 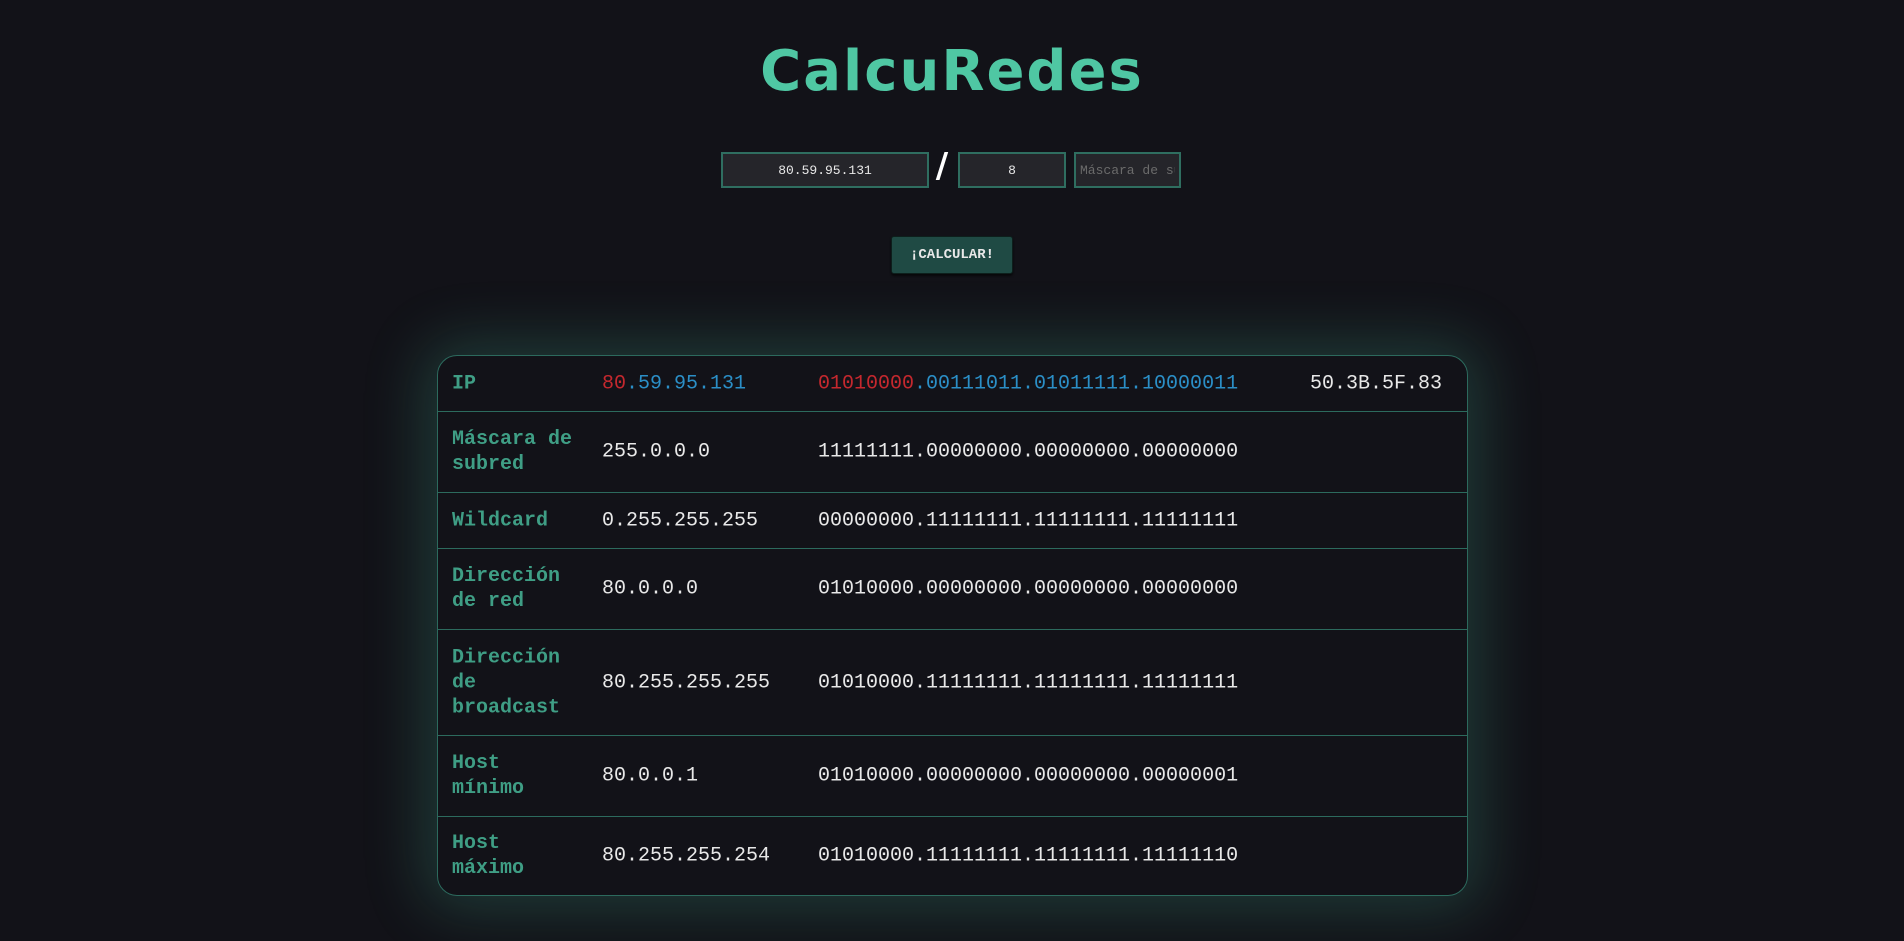 I want to click on calculate-button: ¡CALCULAR!, so click(x=952, y=255).